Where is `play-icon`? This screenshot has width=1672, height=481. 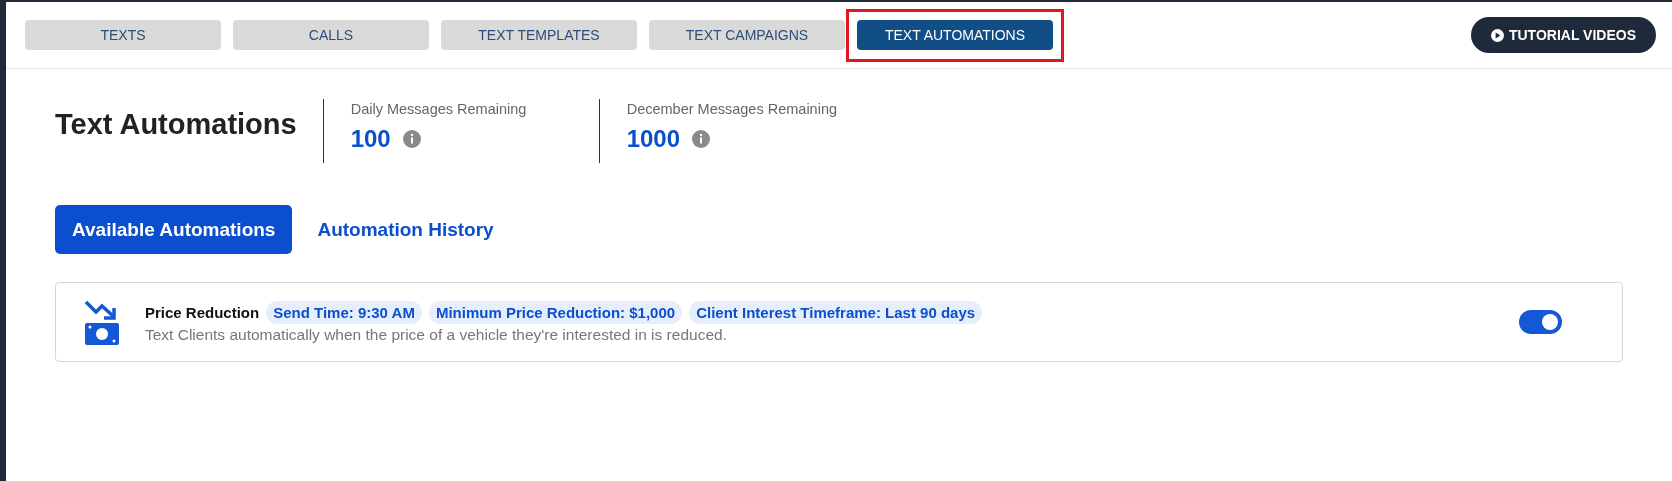
play-icon is located at coordinates (1497, 35).